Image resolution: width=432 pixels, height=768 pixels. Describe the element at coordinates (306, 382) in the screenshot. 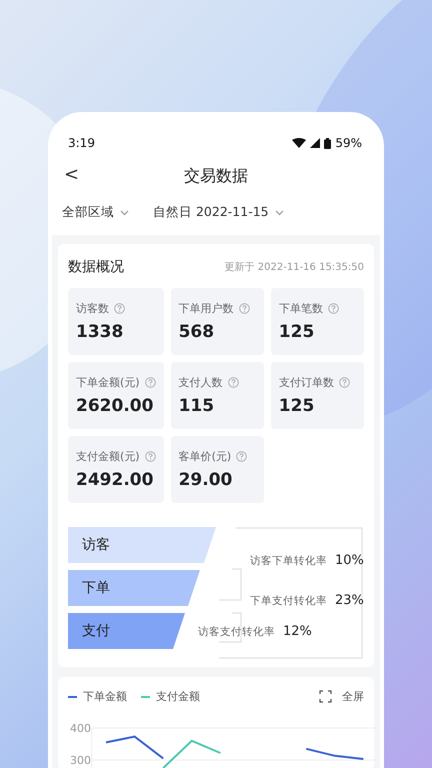

I see `metric-label: 支付订单数` at that location.